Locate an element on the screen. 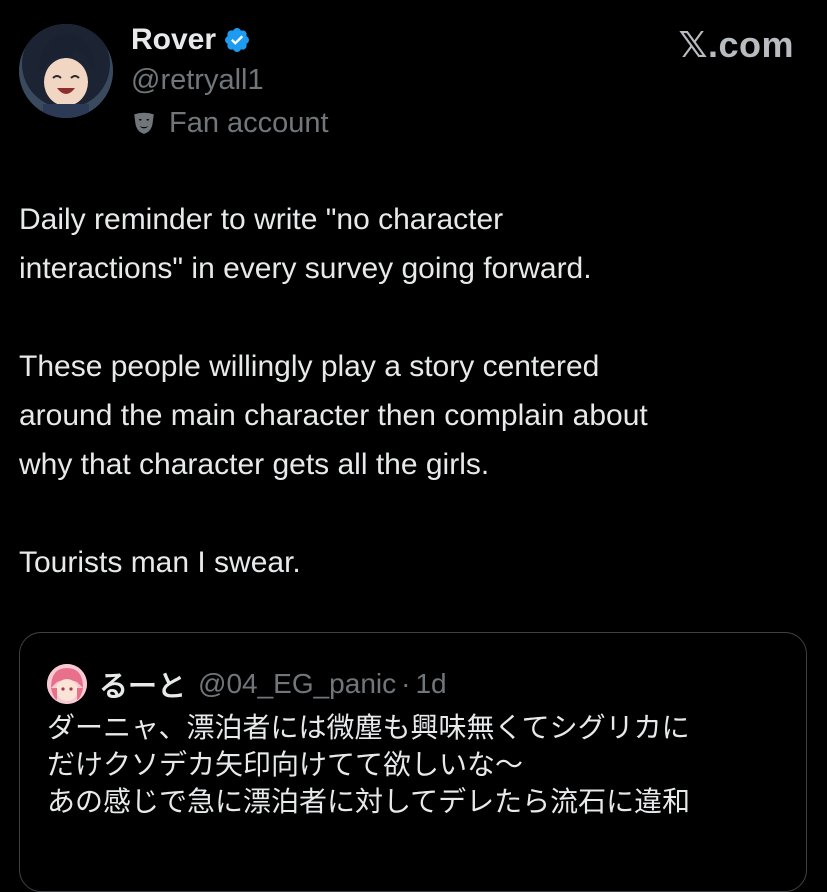 The image size is (827, 892). quoted-text-line: あの感じで急に漂泊者に対してデレたら流石に違和 is located at coordinates (369, 801).